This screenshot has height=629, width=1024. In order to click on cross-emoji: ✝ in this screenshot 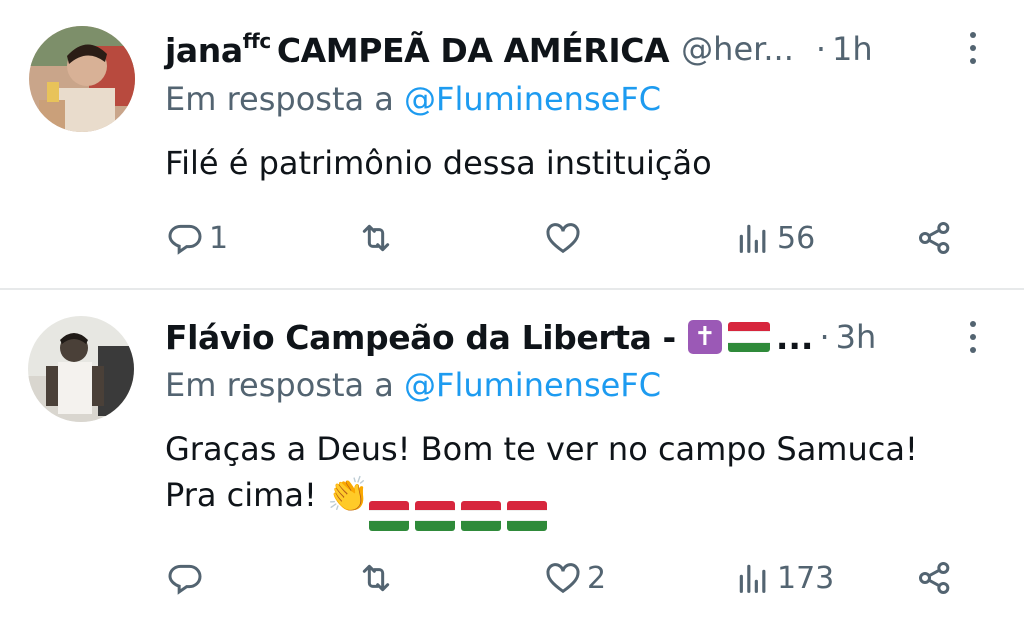, I will do `click(704, 337)`.